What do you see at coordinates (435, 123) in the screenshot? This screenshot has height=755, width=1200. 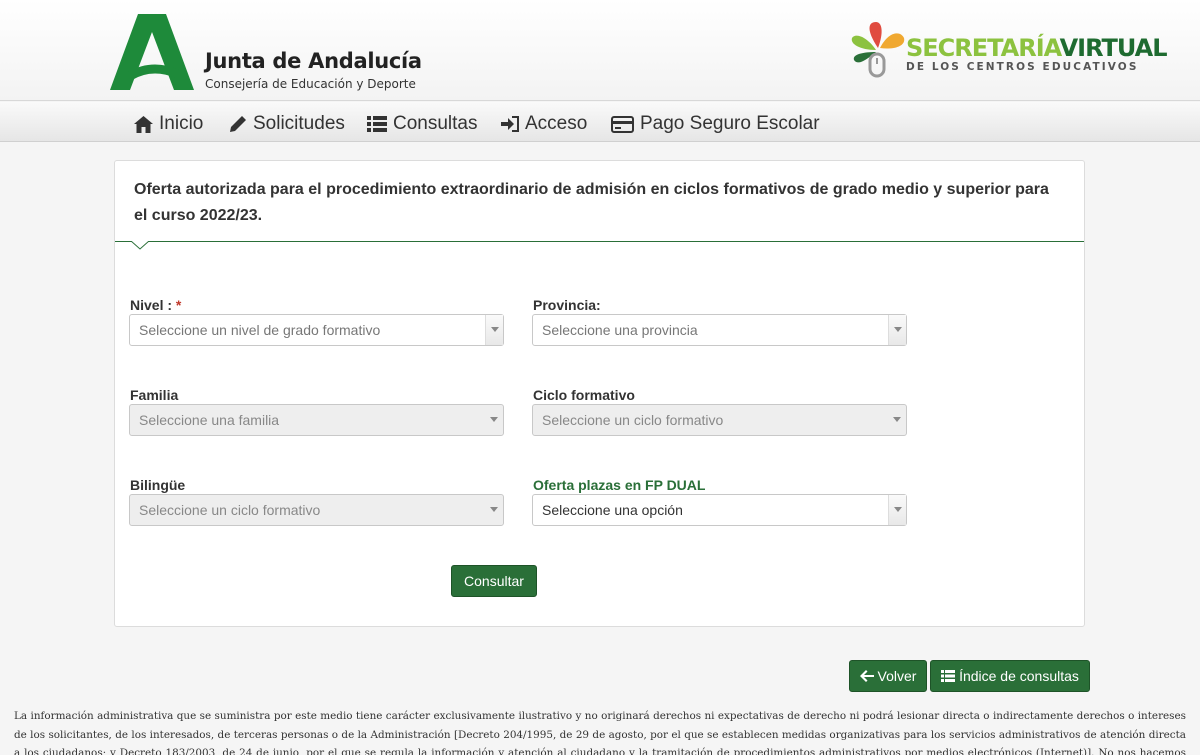 I see `nav-label: Consultas` at bounding box center [435, 123].